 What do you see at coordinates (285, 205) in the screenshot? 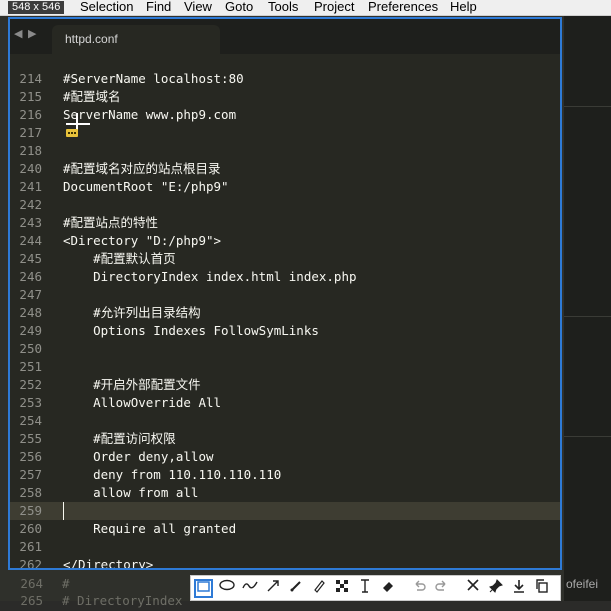
I see `code-line: 242` at bounding box center [285, 205].